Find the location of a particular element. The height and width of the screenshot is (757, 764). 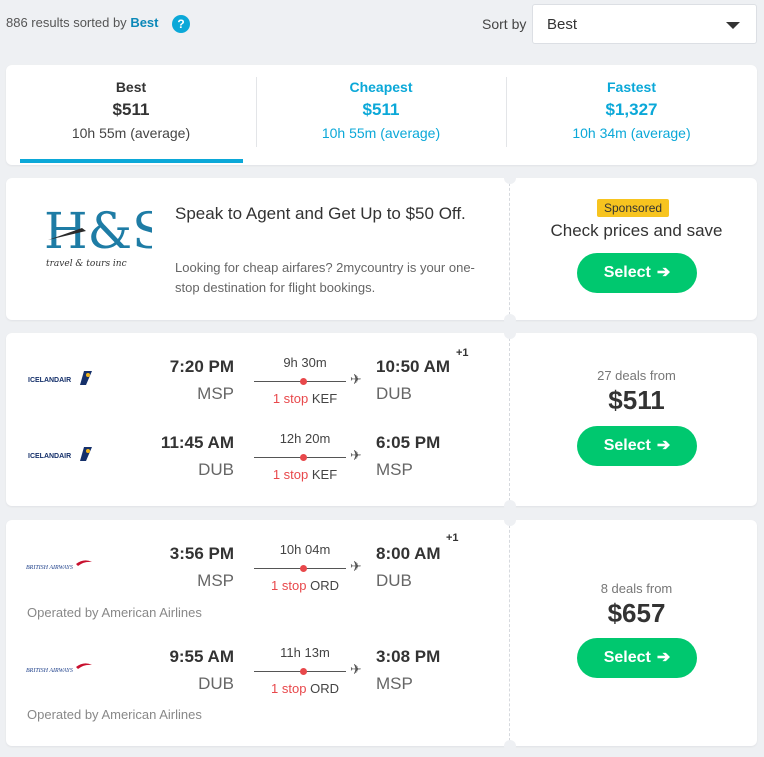

sort-value: Best is located at coordinates (562, 24).